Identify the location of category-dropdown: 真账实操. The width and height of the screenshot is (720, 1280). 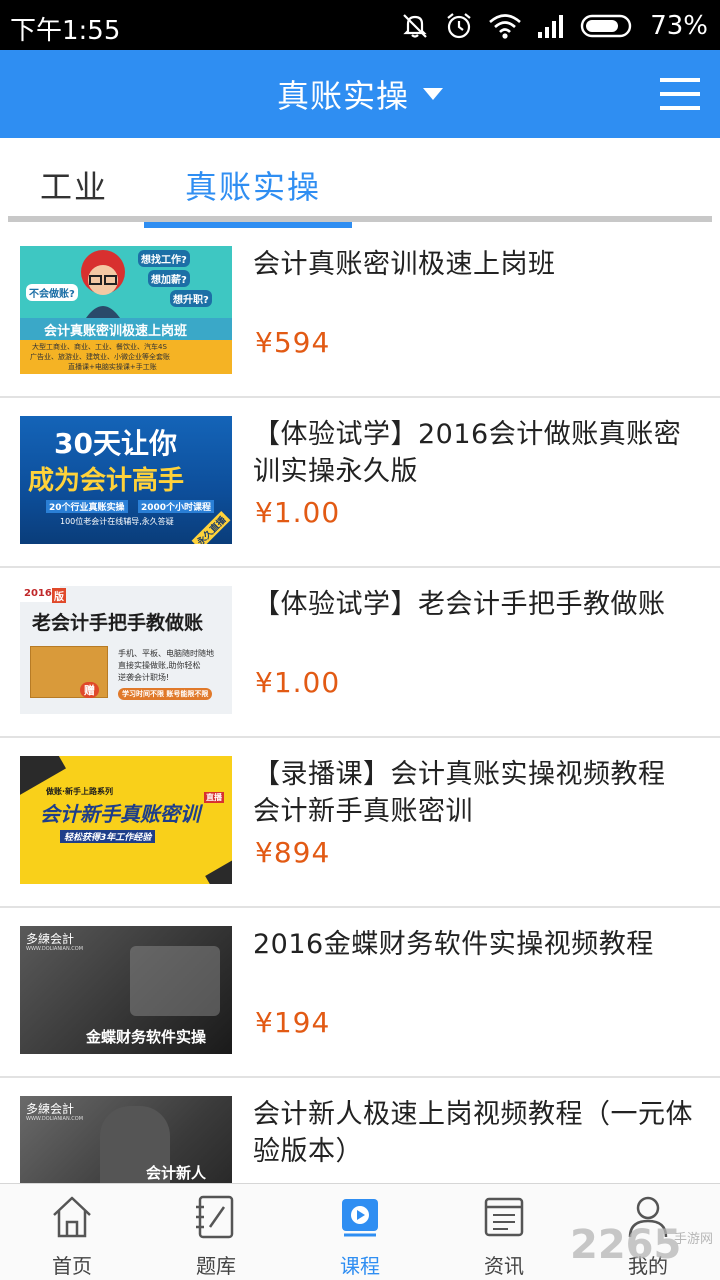
(360, 94).